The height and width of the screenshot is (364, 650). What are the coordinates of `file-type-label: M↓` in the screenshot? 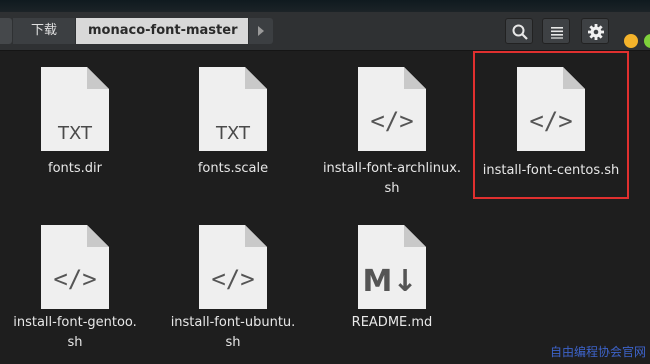 It's located at (390, 281).